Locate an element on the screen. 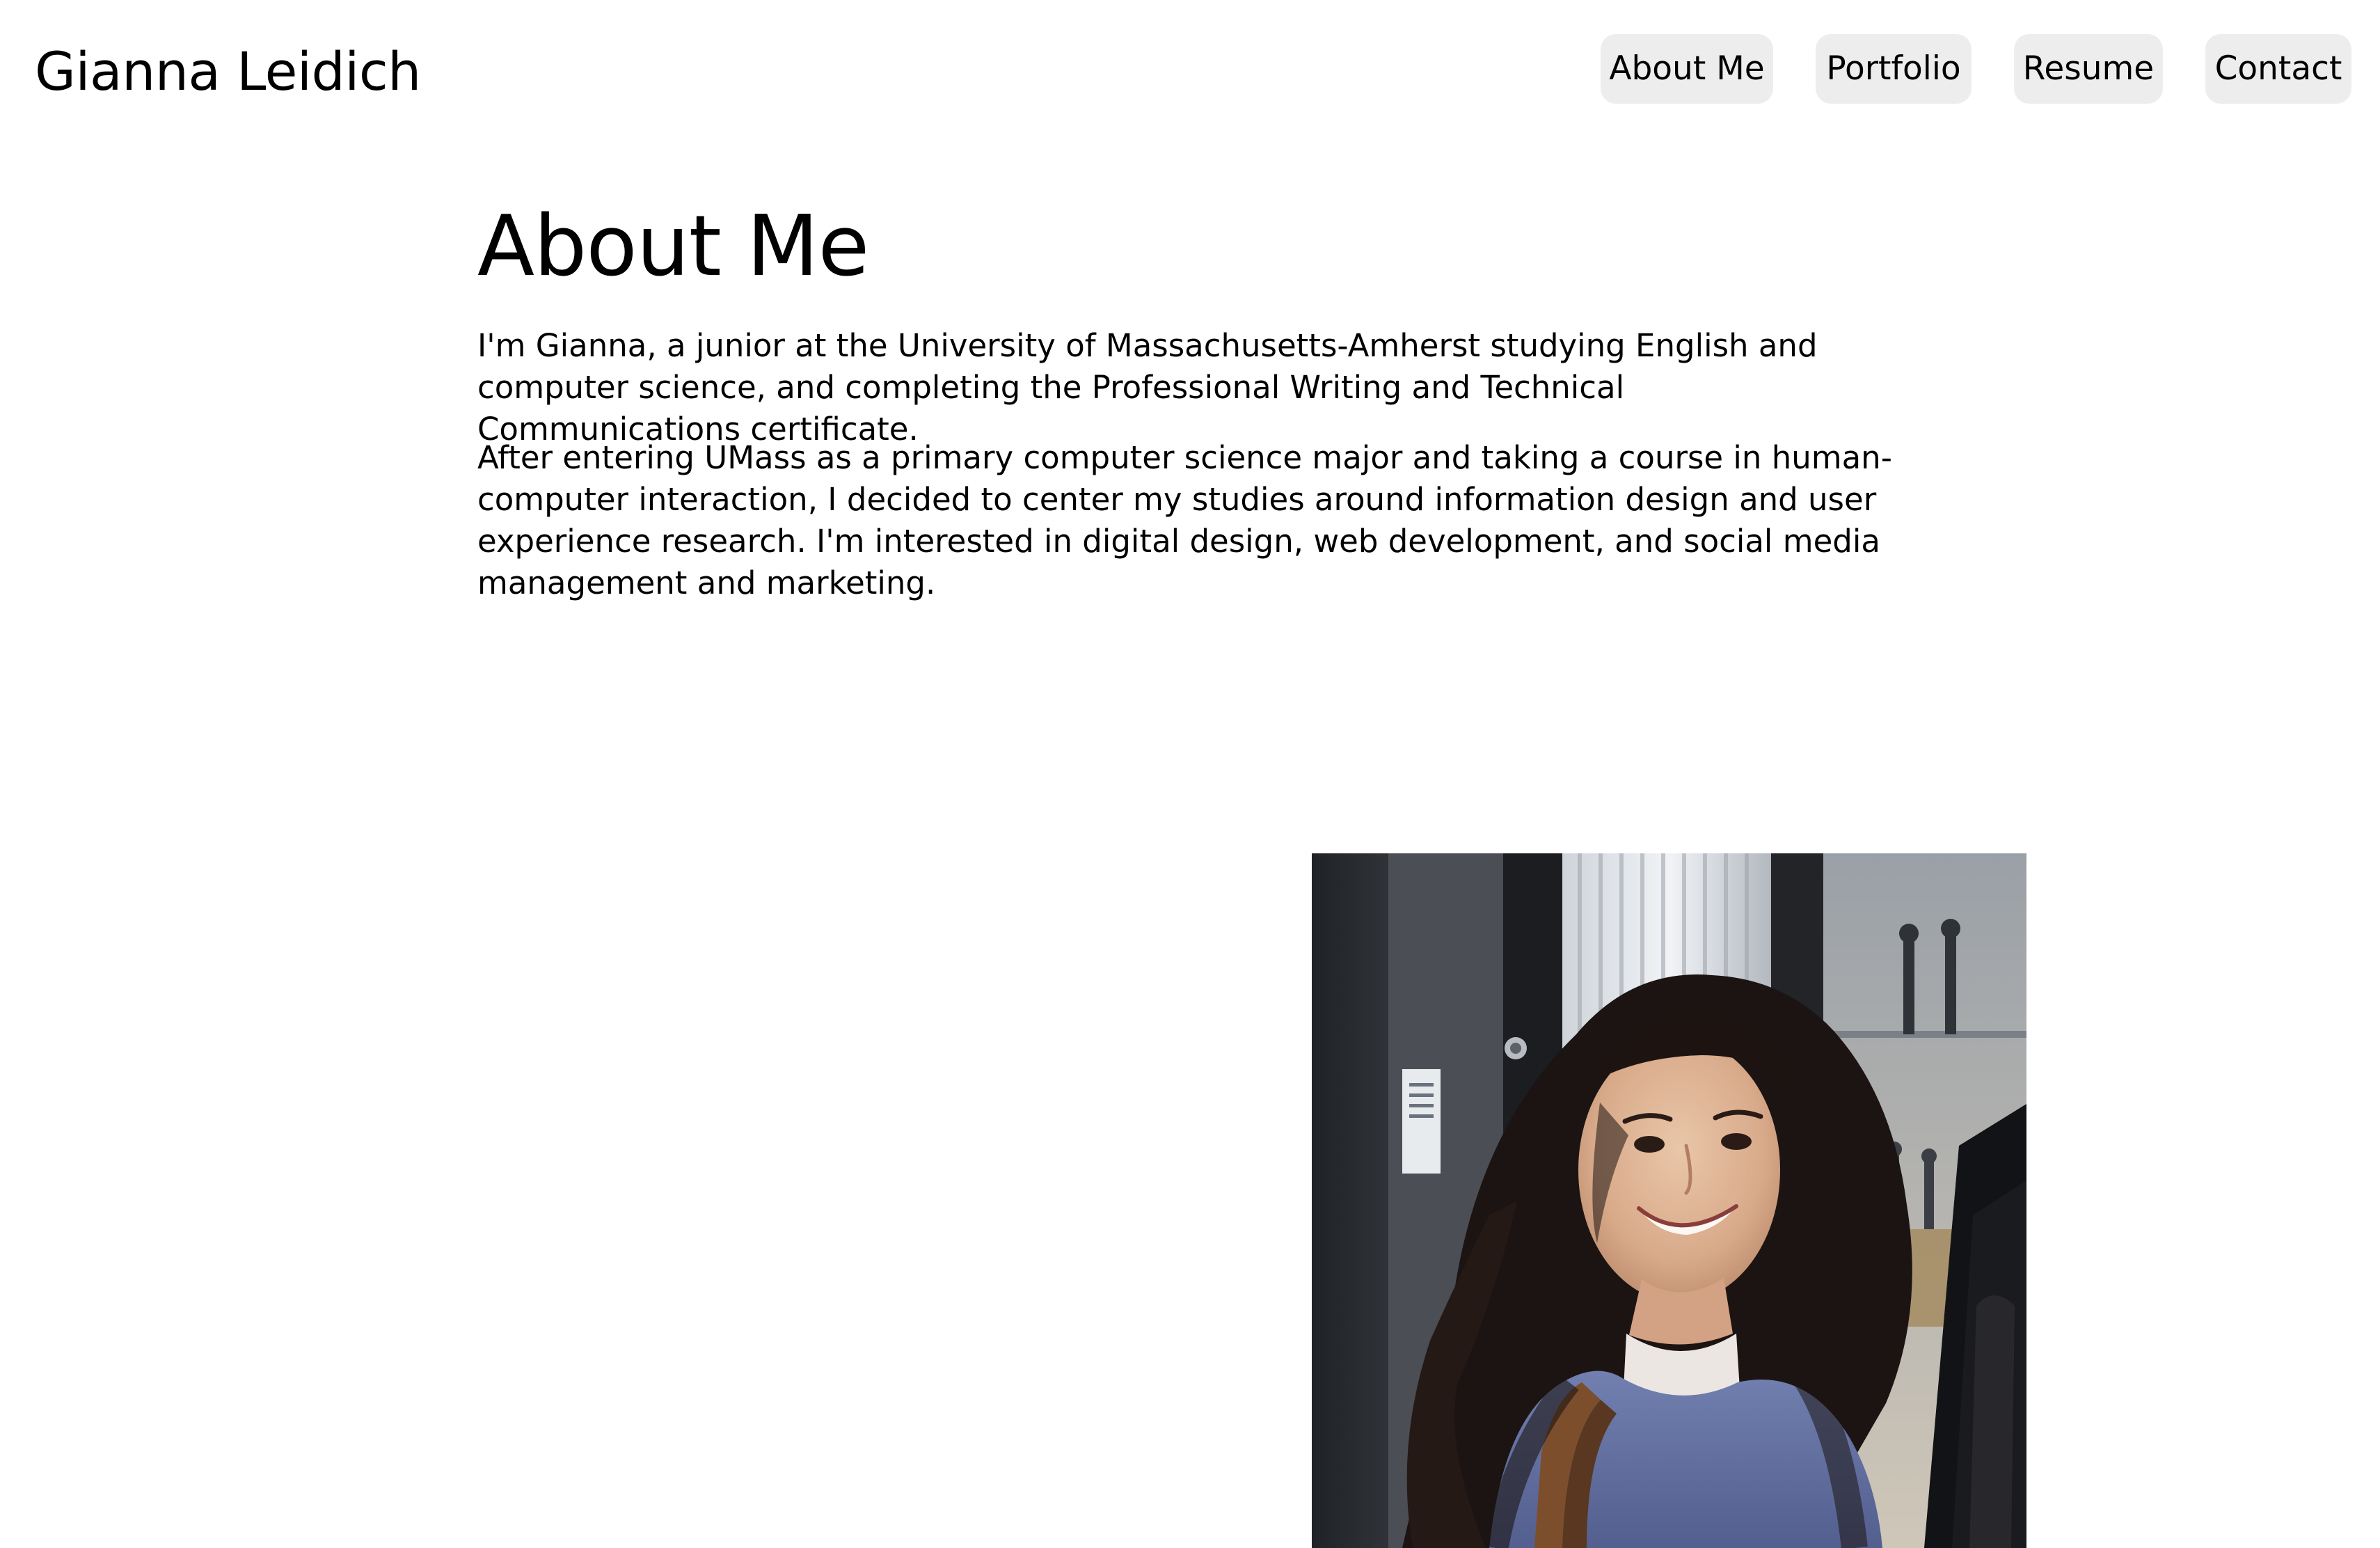 The image size is (2380, 1548). page-title: About Me is located at coordinates (673, 246).